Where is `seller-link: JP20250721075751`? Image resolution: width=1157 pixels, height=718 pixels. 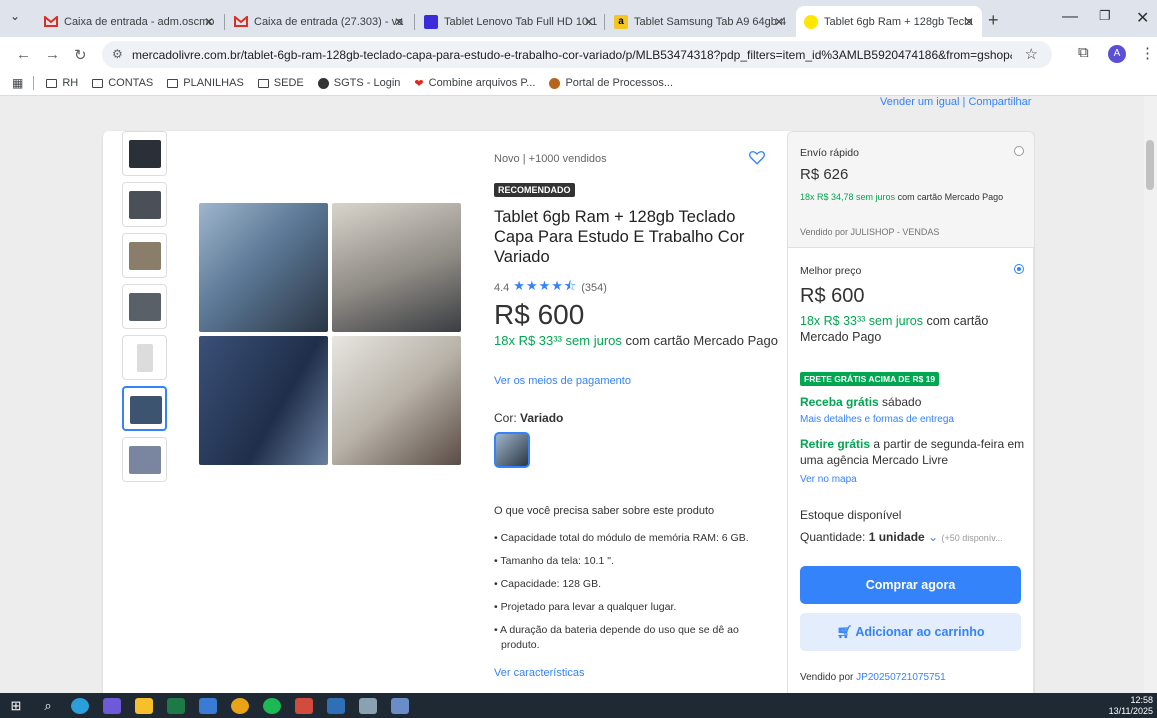 seller-link: JP20250721075751 is located at coordinates (901, 677).